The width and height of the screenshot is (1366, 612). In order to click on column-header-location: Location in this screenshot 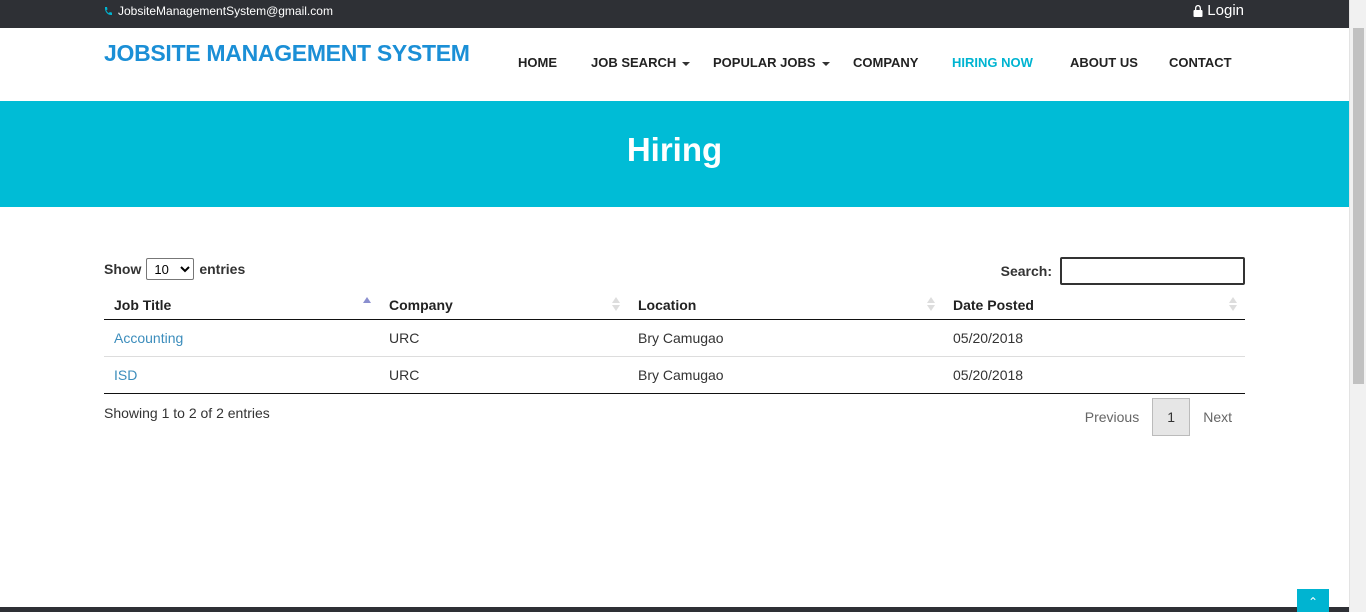, I will do `click(785, 306)`.